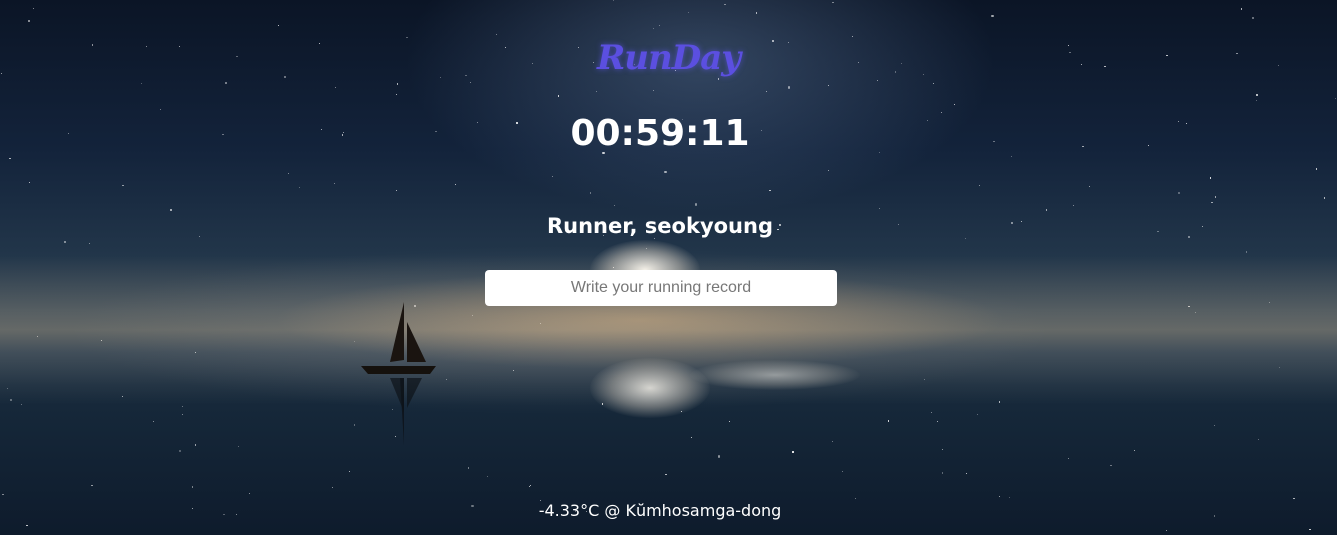  I want to click on greeting-text: Runner, seokyoung, so click(659, 226).